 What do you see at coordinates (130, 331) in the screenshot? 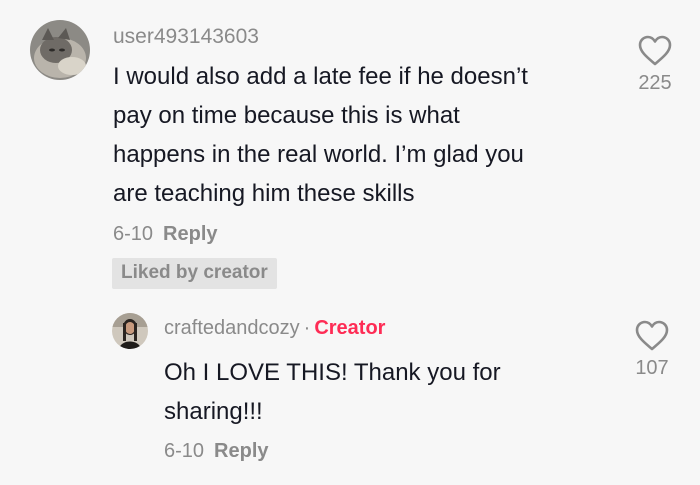
I see `person-avatar-icon` at bounding box center [130, 331].